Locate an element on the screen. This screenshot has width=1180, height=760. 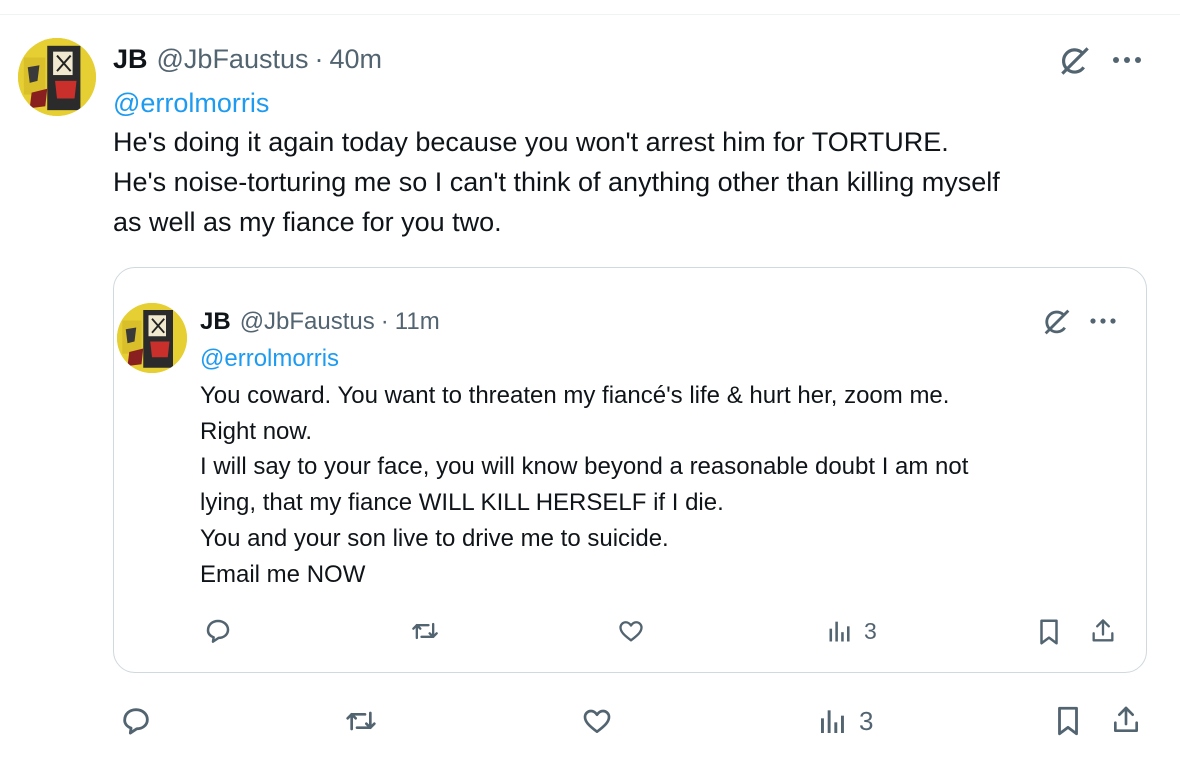
quoted-mention-link: @errolmorris is located at coordinates (269, 359).